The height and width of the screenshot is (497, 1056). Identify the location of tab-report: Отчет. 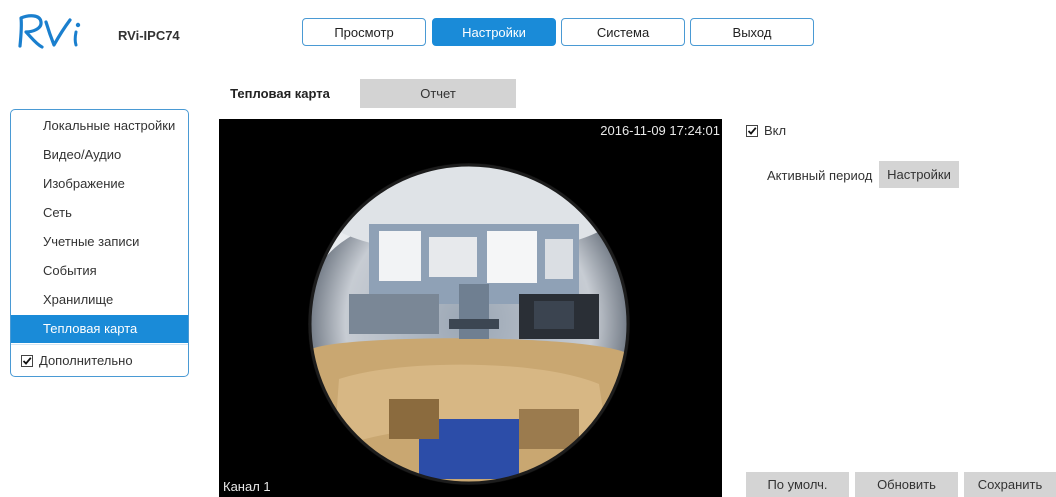
(438, 93).